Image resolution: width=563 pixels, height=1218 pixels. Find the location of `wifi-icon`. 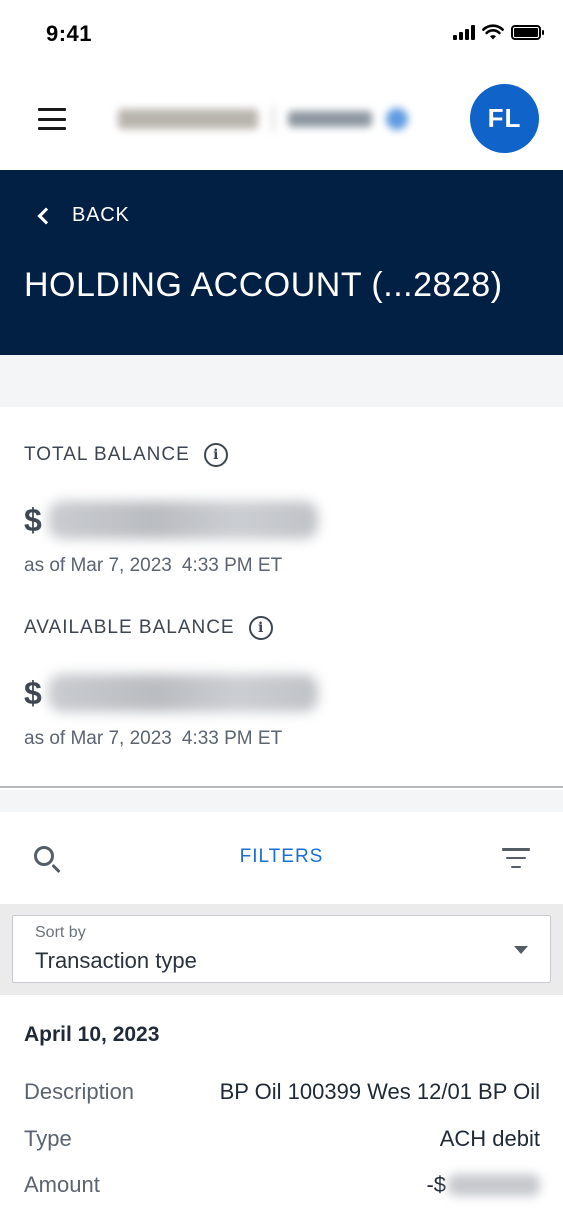

wifi-icon is located at coordinates (493, 32).